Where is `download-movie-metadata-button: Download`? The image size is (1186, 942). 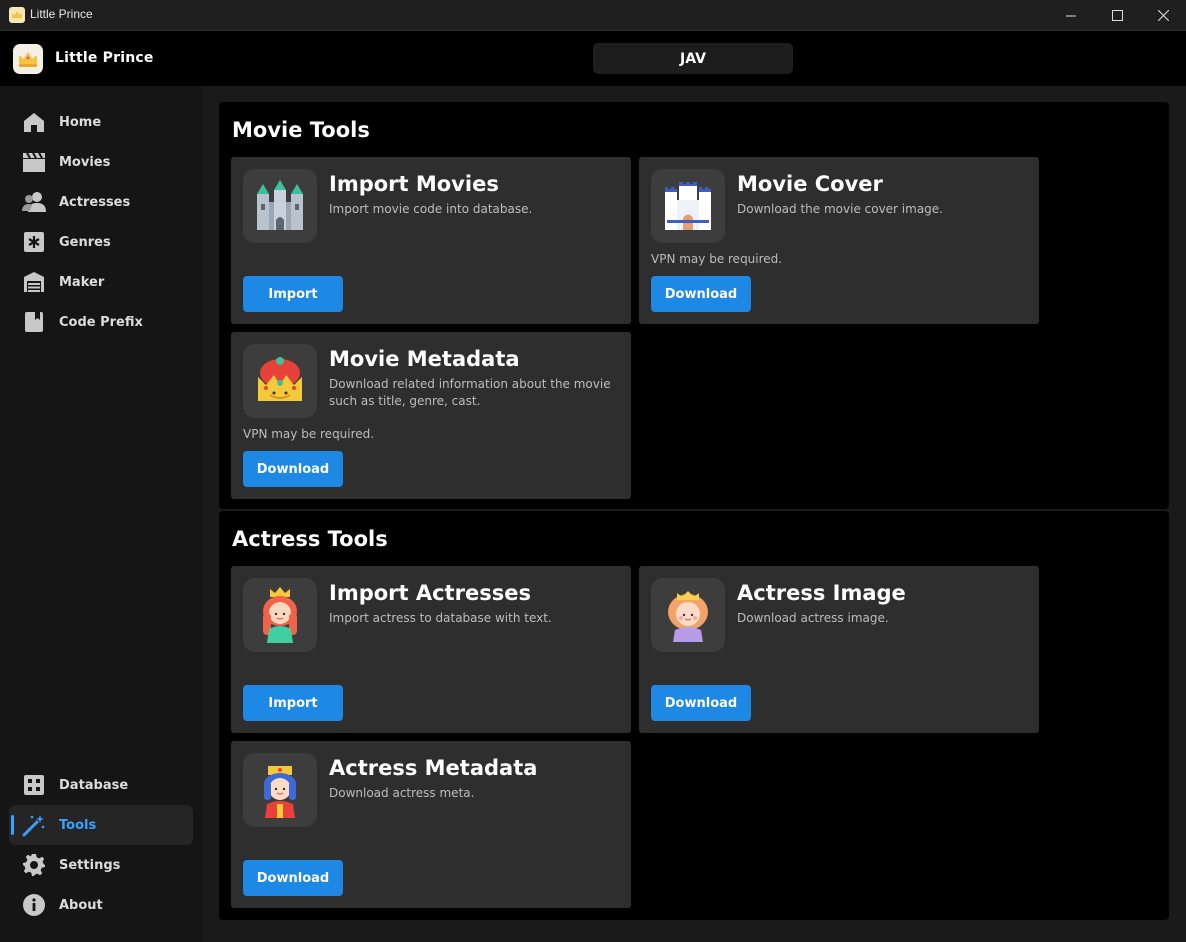 download-movie-metadata-button: Download is located at coordinates (293, 469).